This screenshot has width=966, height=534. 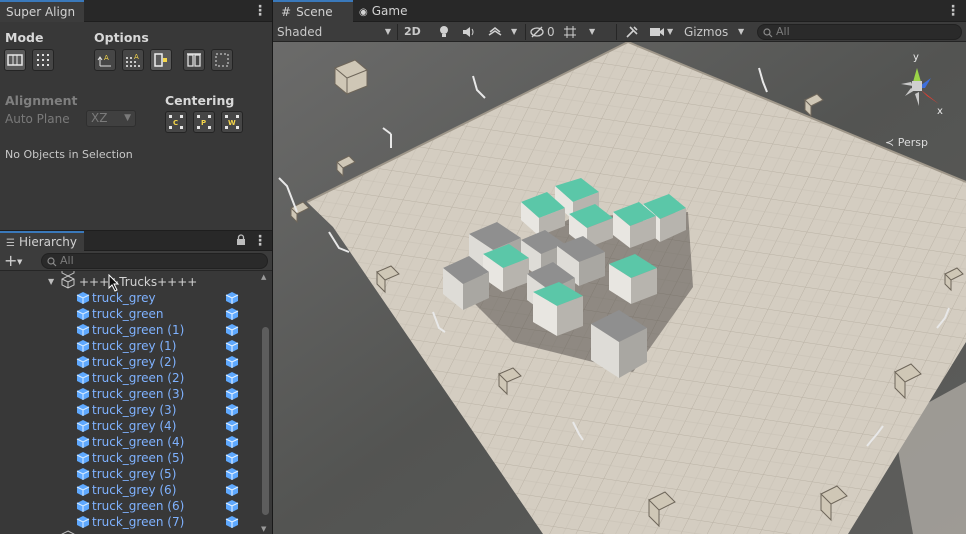 What do you see at coordinates (134, 426) in the screenshot?
I see `tree-row-label: truck_grey (4)` at bounding box center [134, 426].